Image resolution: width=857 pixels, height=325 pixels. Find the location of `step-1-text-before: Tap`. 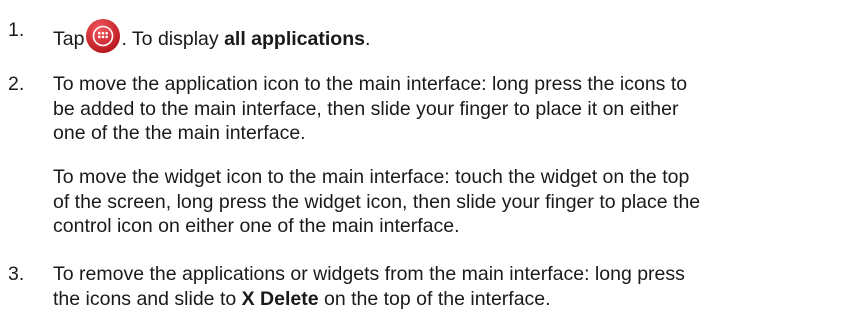

step-1-text-before: Tap is located at coordinates (69, 39).